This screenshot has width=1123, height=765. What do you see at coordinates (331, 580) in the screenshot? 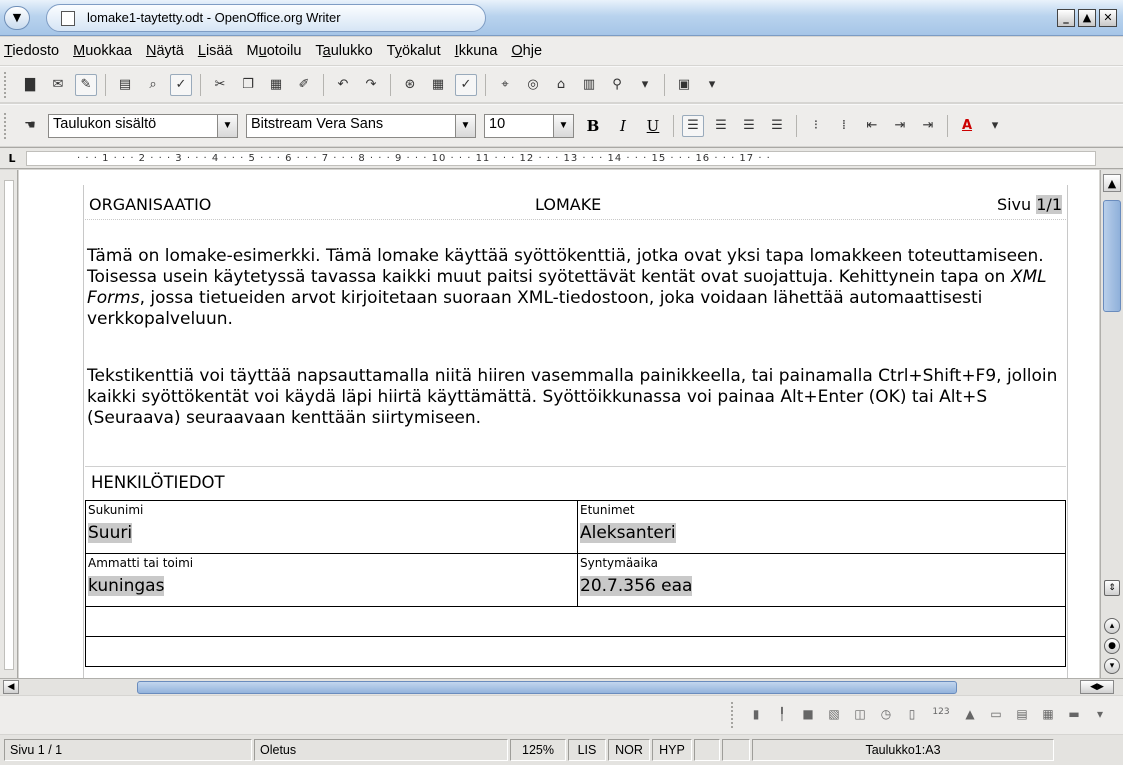
I see `occupation-cell: Ammatti tai toimi kuningas` at bounding box center [331, 580].